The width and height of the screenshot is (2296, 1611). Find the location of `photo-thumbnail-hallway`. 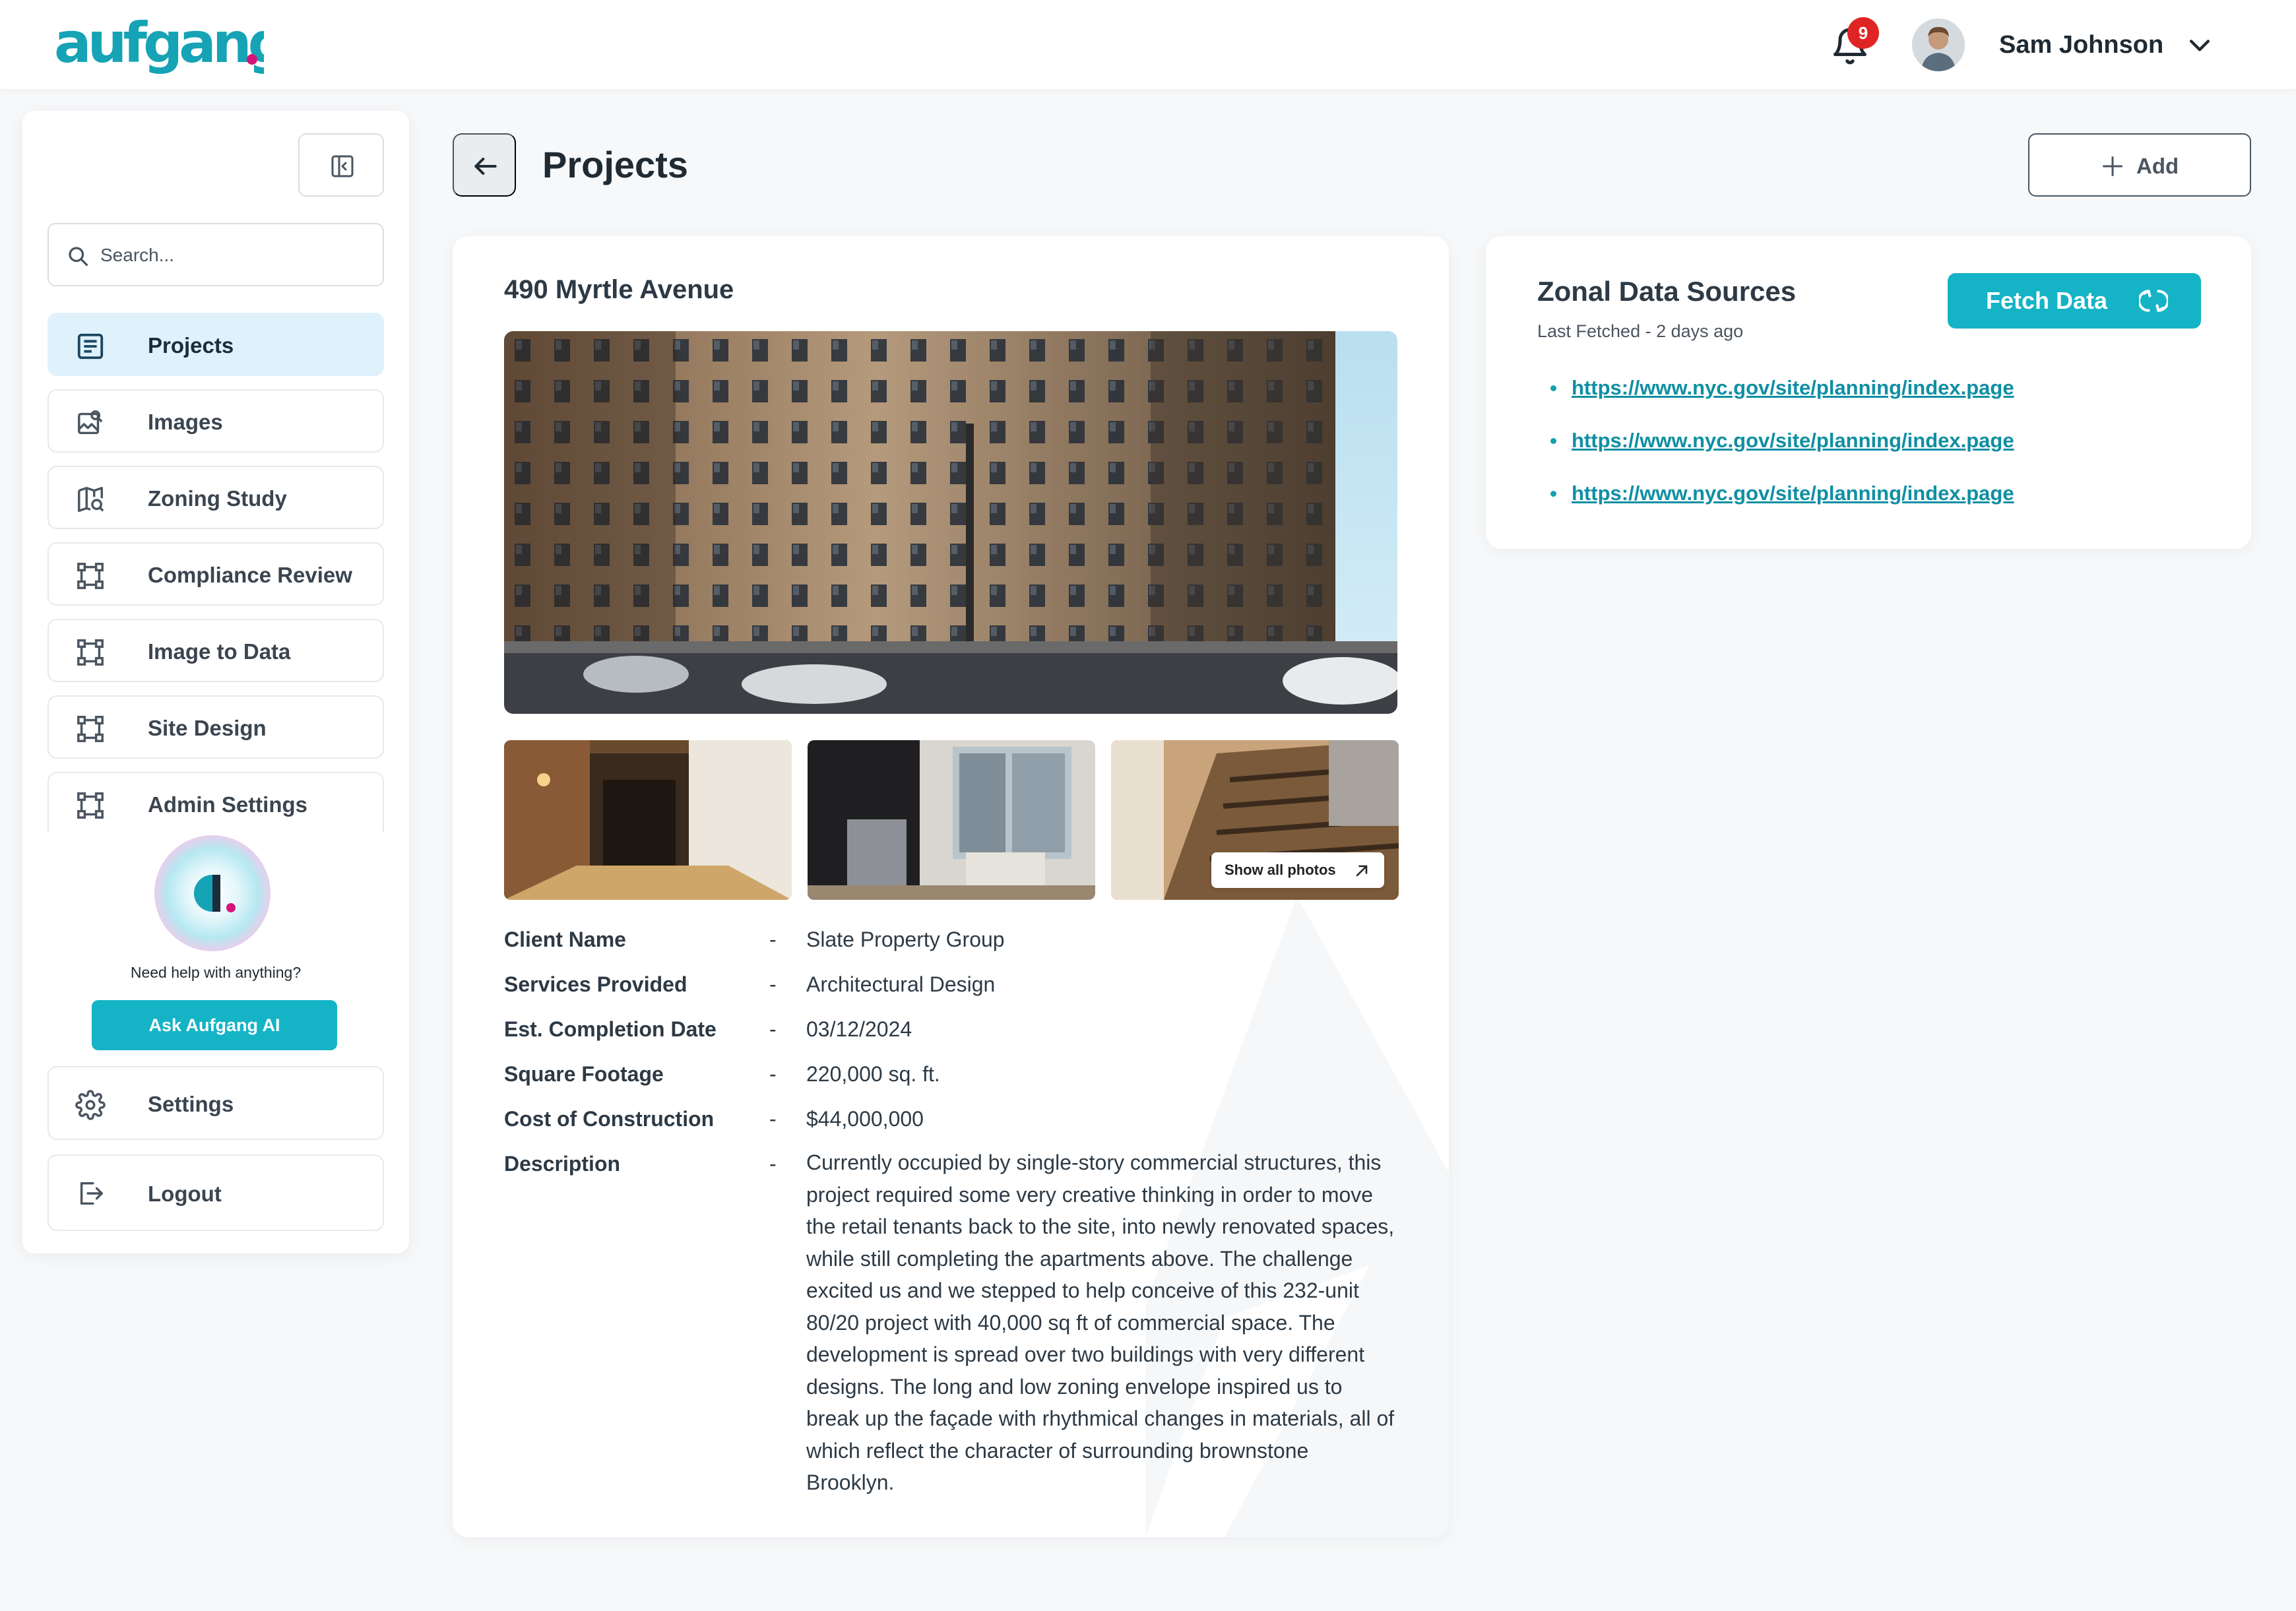

photo-thumbnail-hallway is located at coordinates (648, 820).